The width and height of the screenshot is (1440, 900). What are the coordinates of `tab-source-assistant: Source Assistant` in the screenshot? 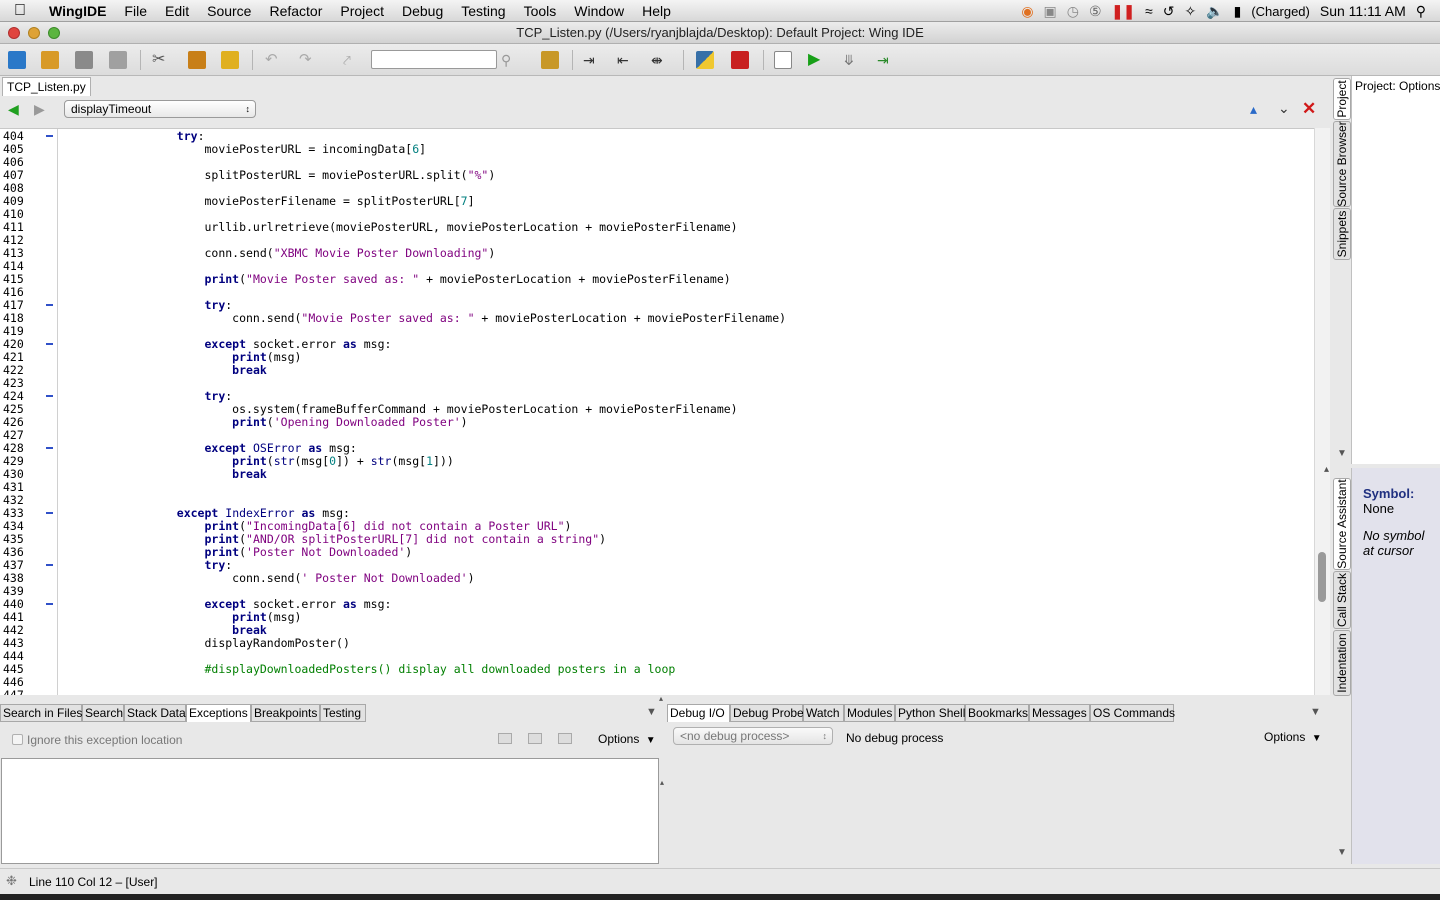 It's located at (1342, 524).